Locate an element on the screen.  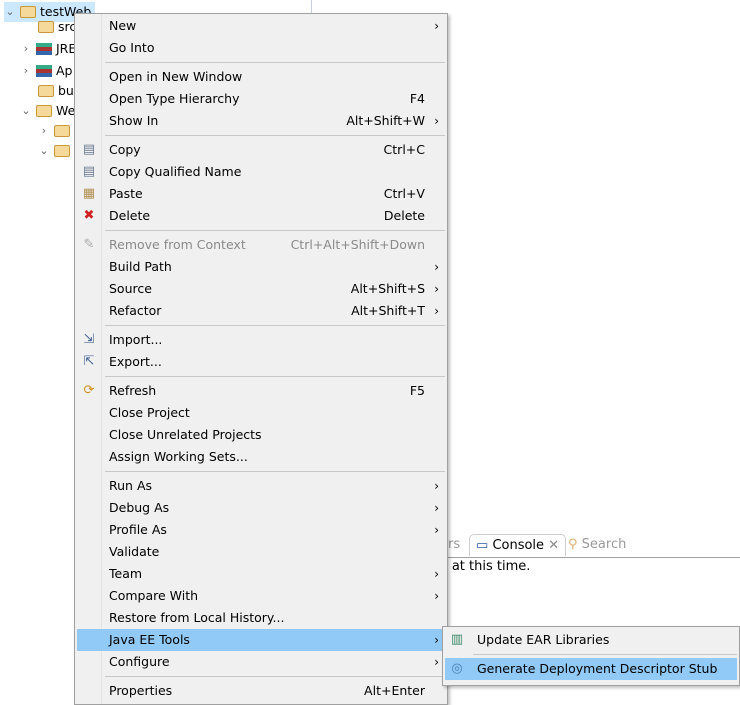
menu-item-label: Team is located at coordinates (126, 573).